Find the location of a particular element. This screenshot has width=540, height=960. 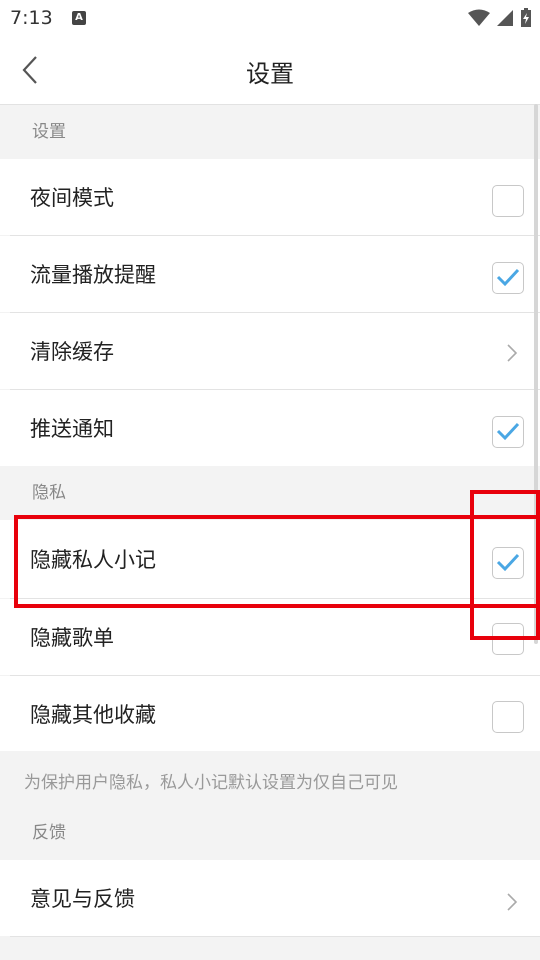

highlight-box-row is located at coordinates (277, 561).